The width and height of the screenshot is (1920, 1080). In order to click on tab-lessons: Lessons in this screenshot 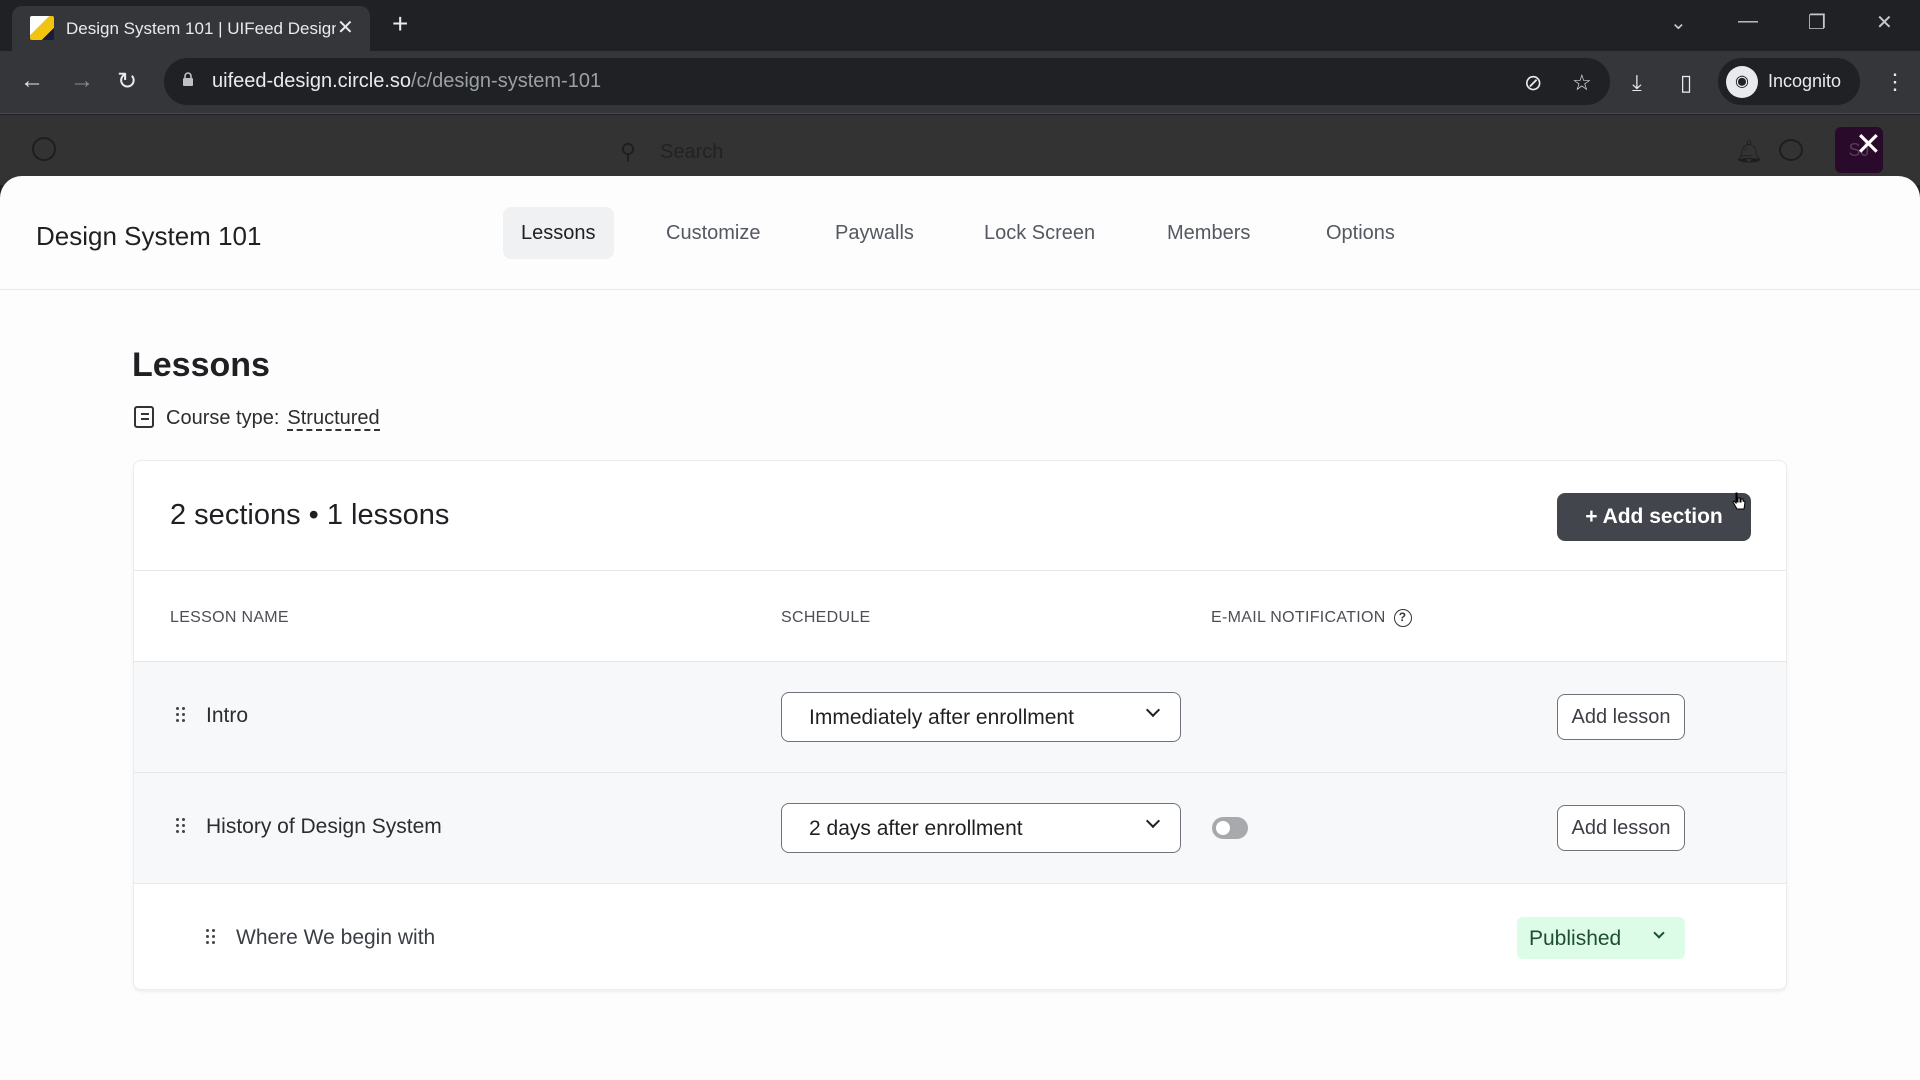, I will do `click(558, 233)`.